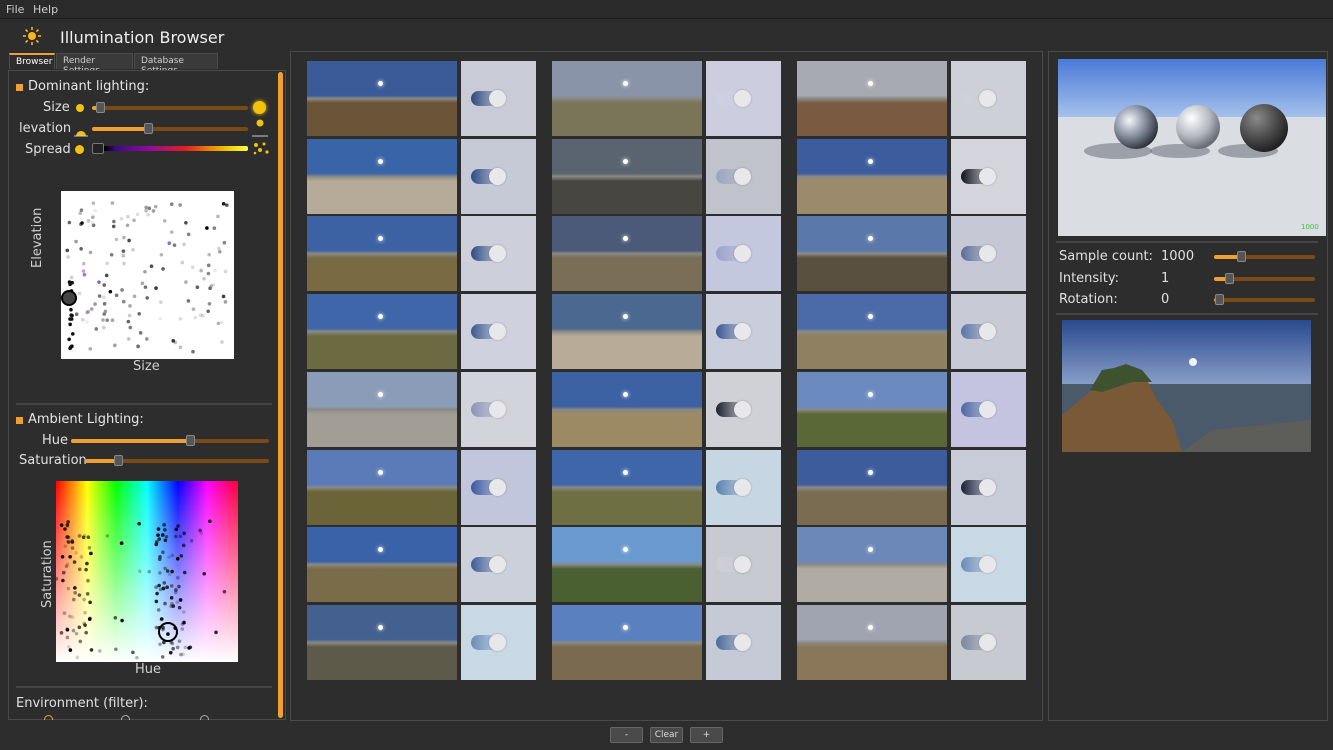  I want to click on hue-selection-marker, so click(168, 632).